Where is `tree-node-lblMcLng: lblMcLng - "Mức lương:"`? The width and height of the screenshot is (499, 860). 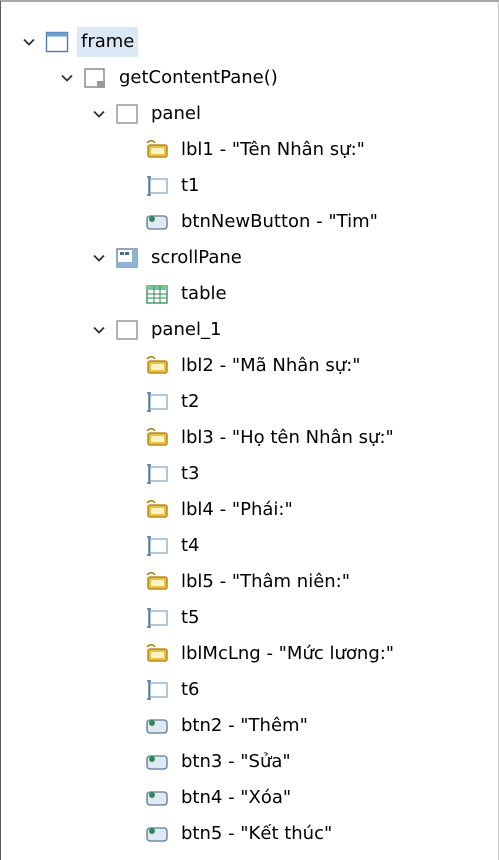 tree-node-lblMcLng: lblMcLng - "Mức lương:" is located at coordinates (249, 654).